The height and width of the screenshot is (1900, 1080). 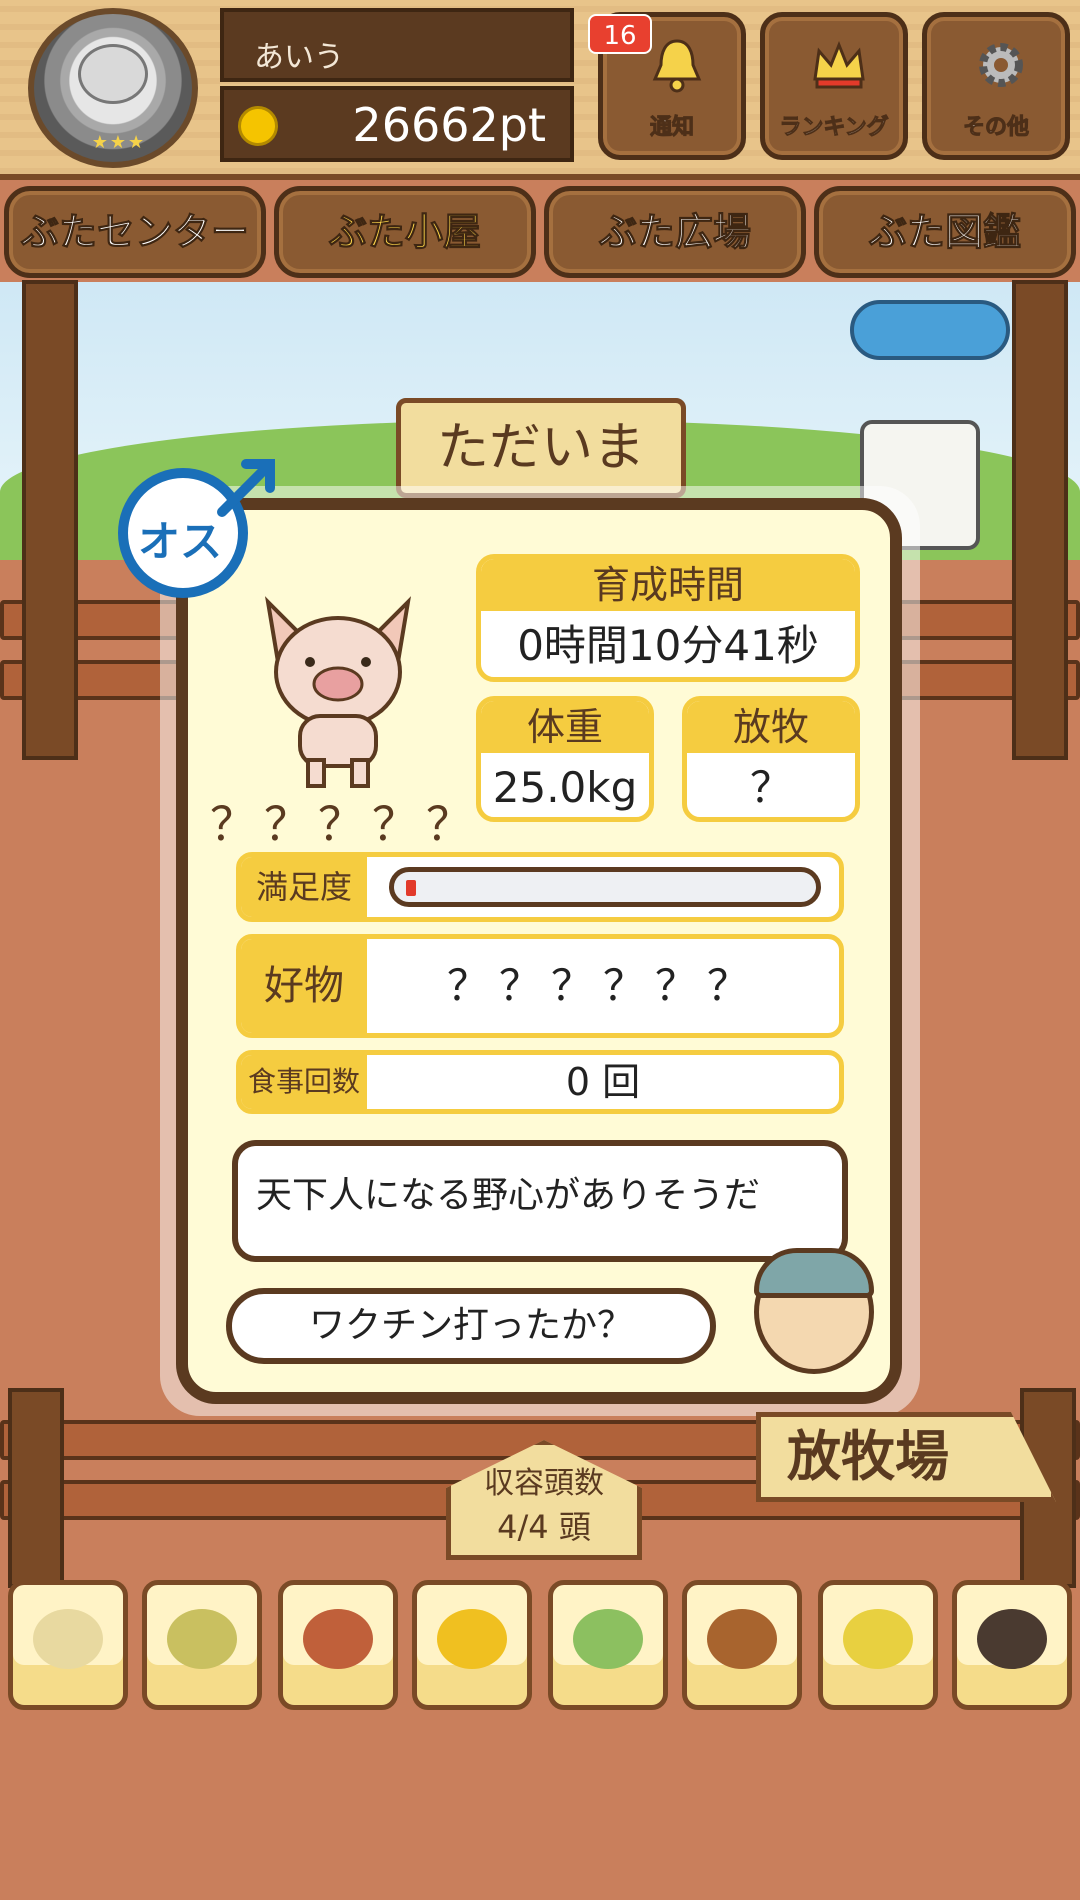 I want to click on tab-buta-center: ぶたセンター, so click(x=135, y=232).